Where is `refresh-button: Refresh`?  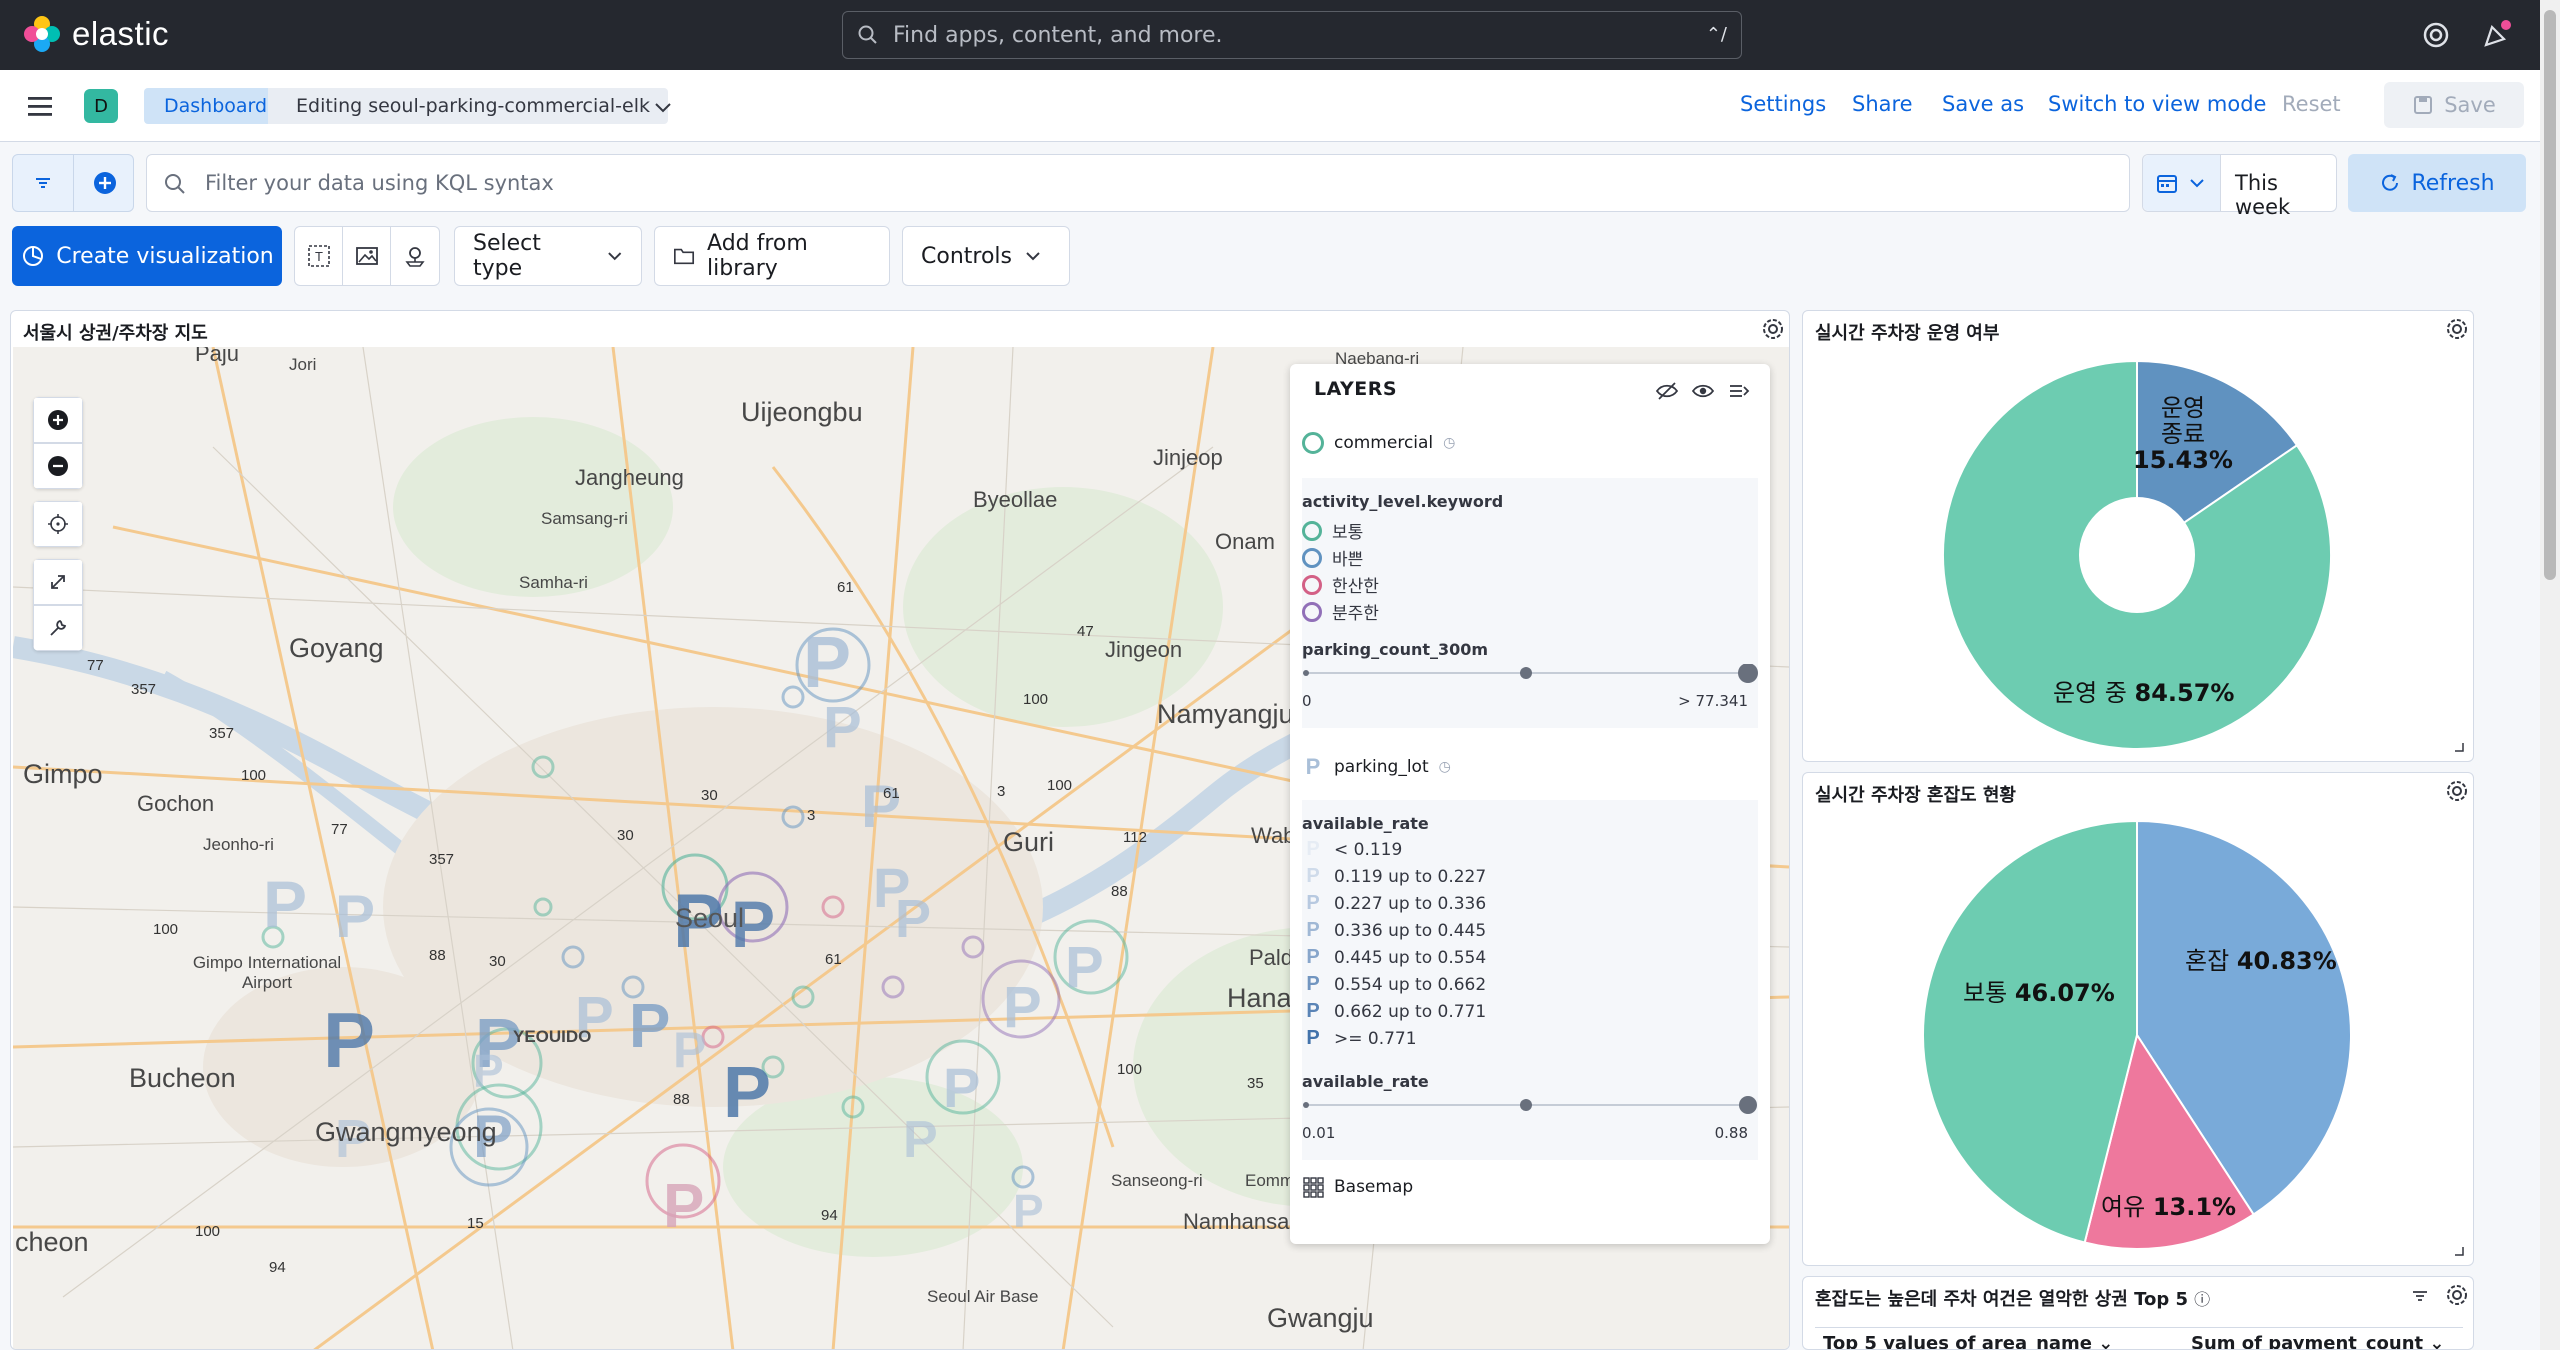
refresh-button: Refresh is located at coordinates (2437, 183).